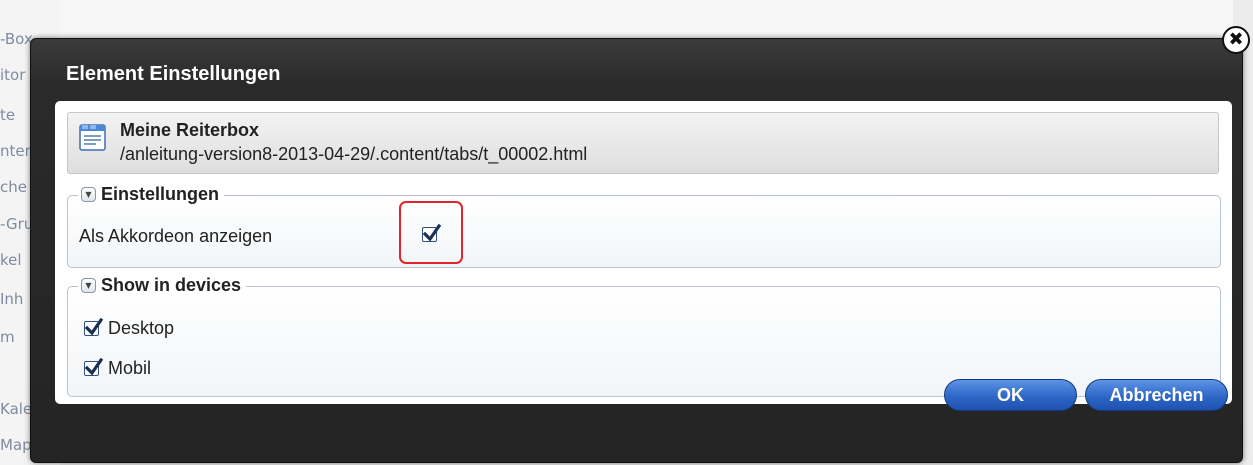 The width and height of the screenshot is (1253, 465). I want to click on devices-legend: ▼ Show in devices, so click(162, 285).